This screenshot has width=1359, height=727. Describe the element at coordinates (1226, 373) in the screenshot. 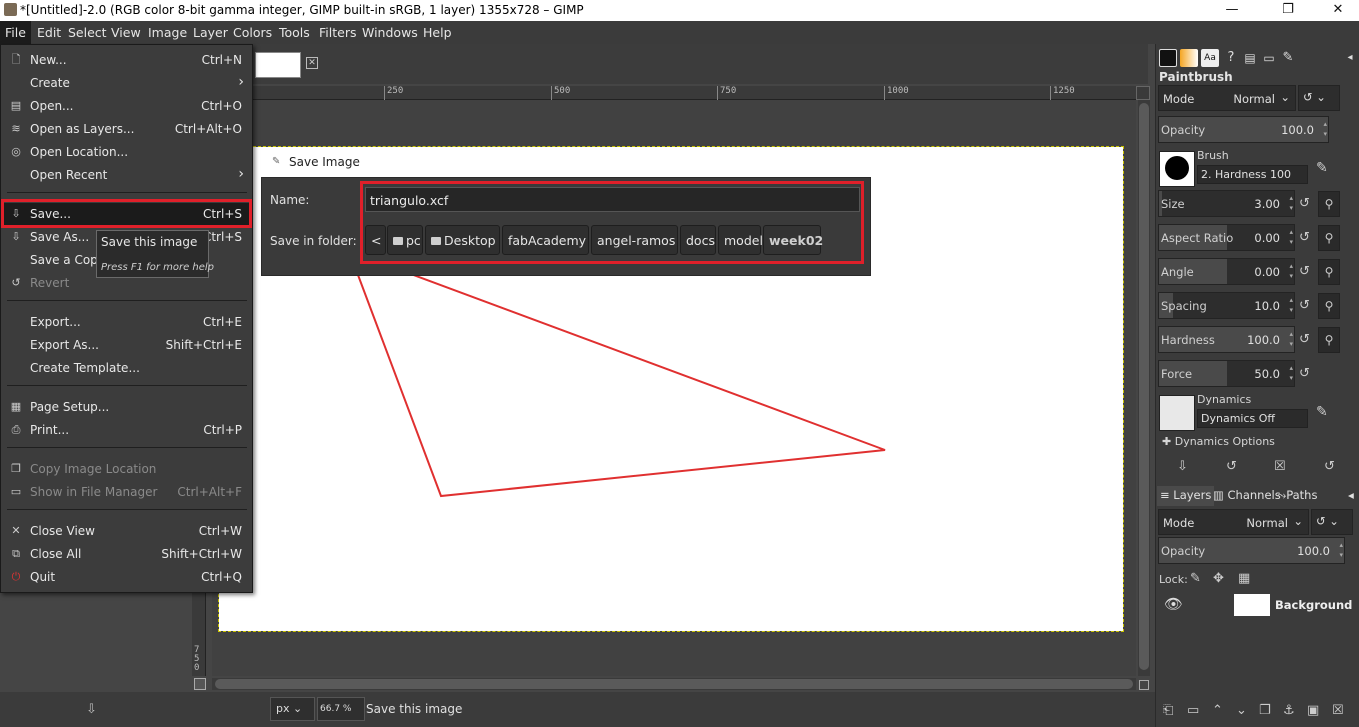

I see `force-slider: Force 50.0 ▴ ▾` at that location.